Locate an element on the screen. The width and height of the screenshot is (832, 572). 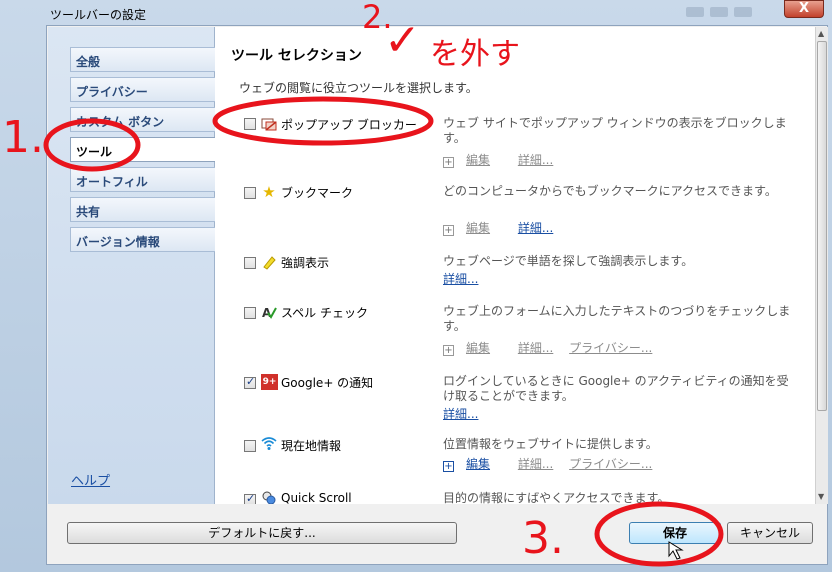
popup-blocker-circle is located at coordinates (323, 121).